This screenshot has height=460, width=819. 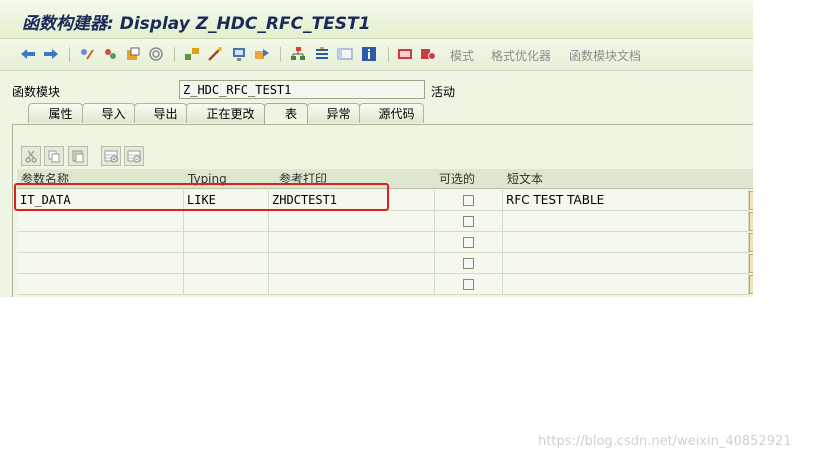 What do you see at coordinates (302, 89) in the screenshot?
I see `function-module-field: Z_HDC_RFC_TEST1` at bounding box center [302, 89].